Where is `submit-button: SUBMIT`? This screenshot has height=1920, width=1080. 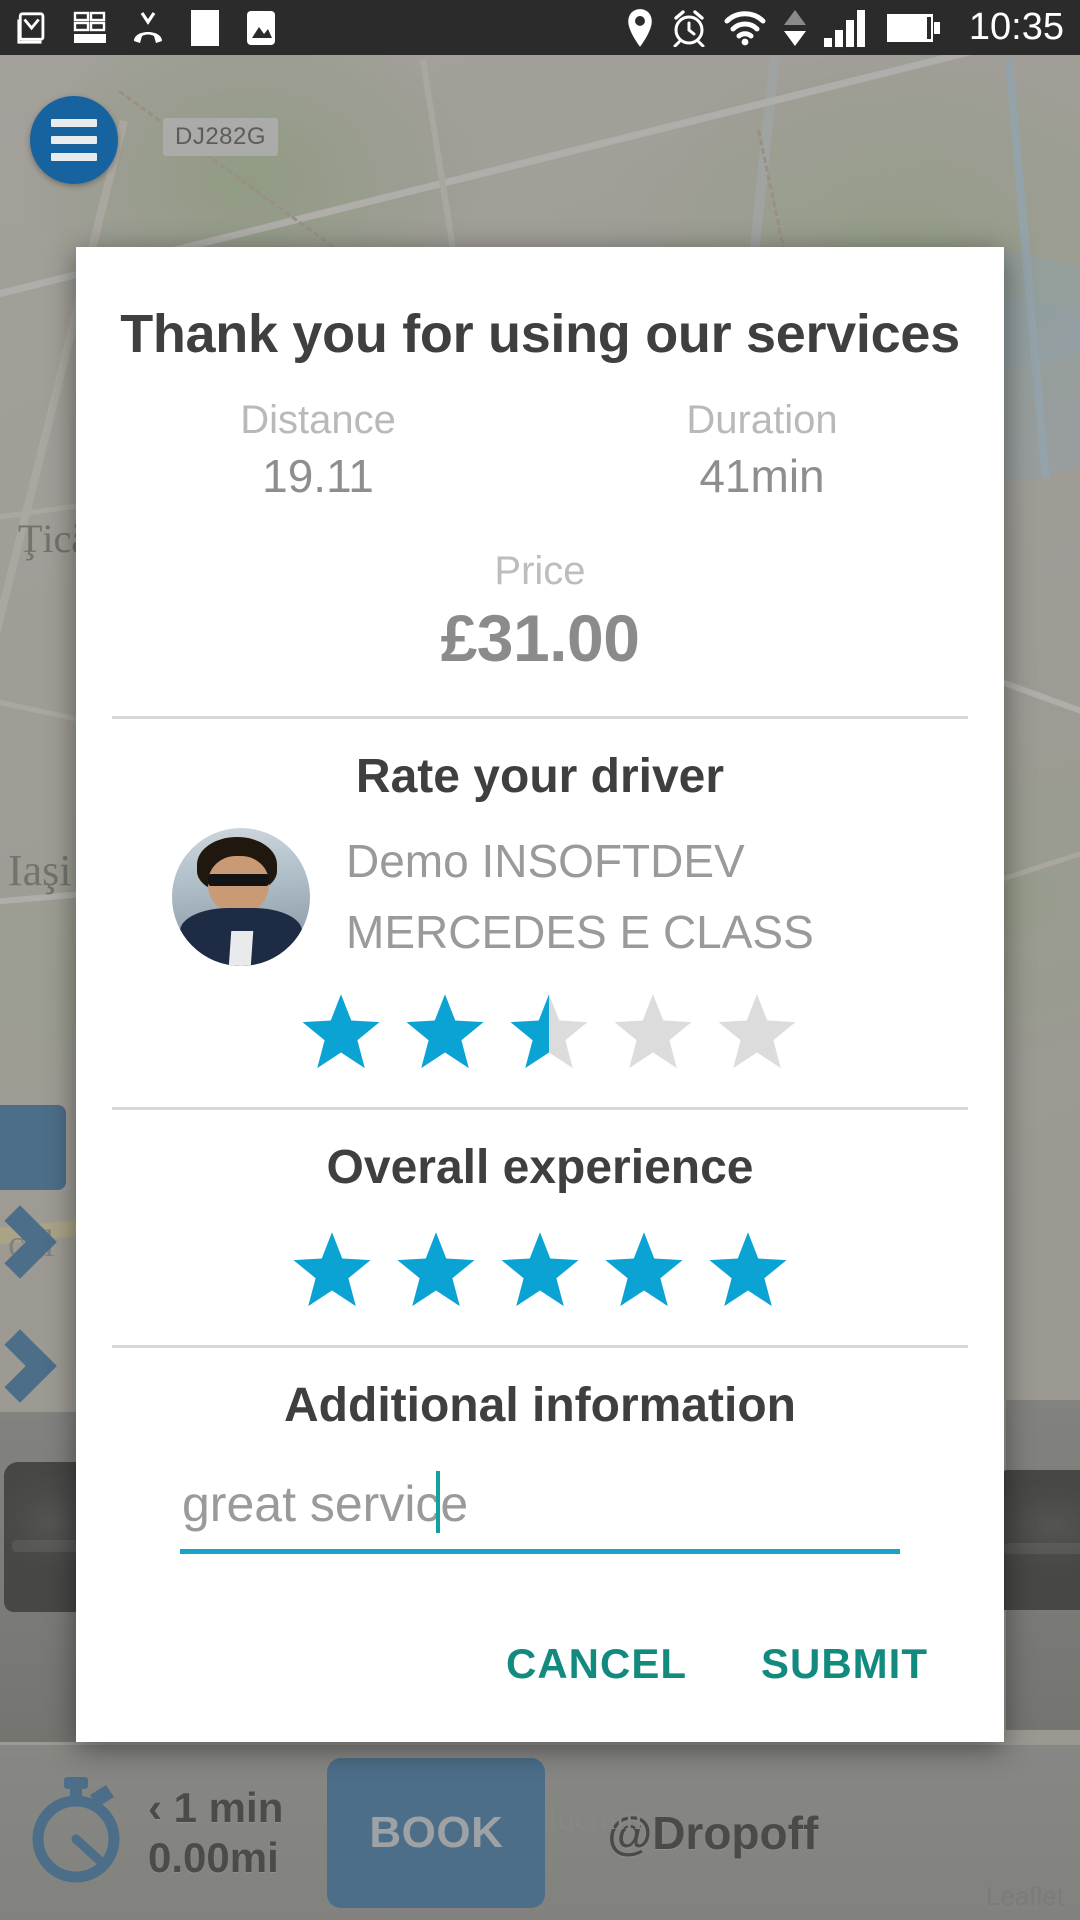 submit-button: SUBMIT is located at coordinates (844, 1664).